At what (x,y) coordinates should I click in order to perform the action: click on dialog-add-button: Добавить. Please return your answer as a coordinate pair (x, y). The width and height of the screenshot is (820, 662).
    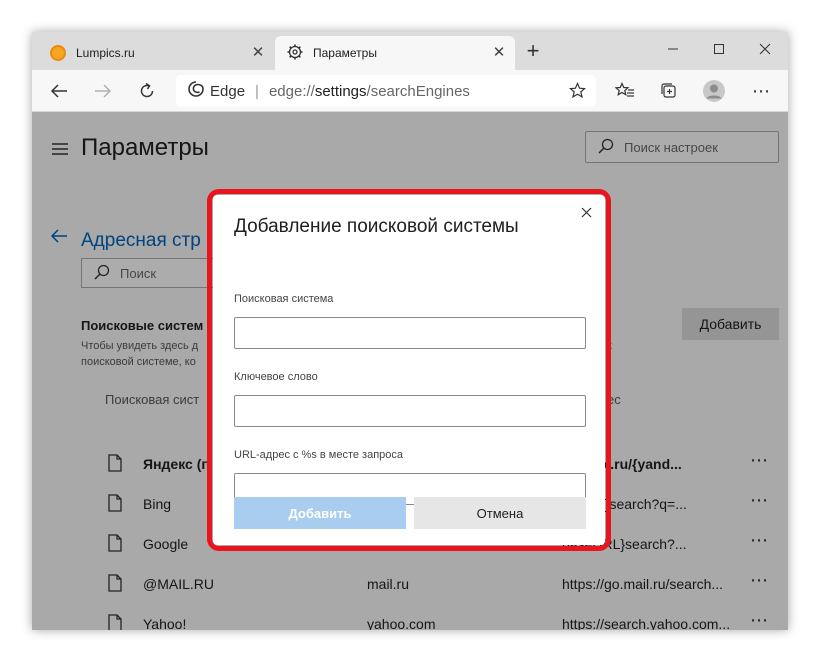
    Looking at the image, I should click on (320, 513).